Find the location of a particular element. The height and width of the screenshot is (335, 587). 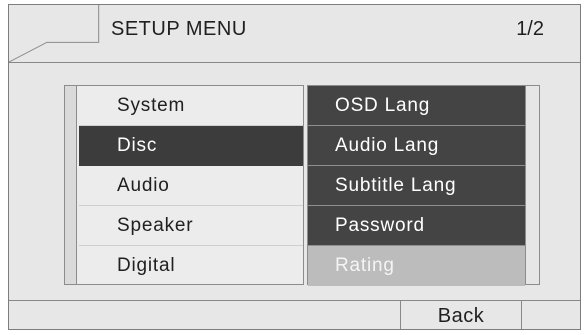

option-item-password: Password is located at coordinates (416, 226).